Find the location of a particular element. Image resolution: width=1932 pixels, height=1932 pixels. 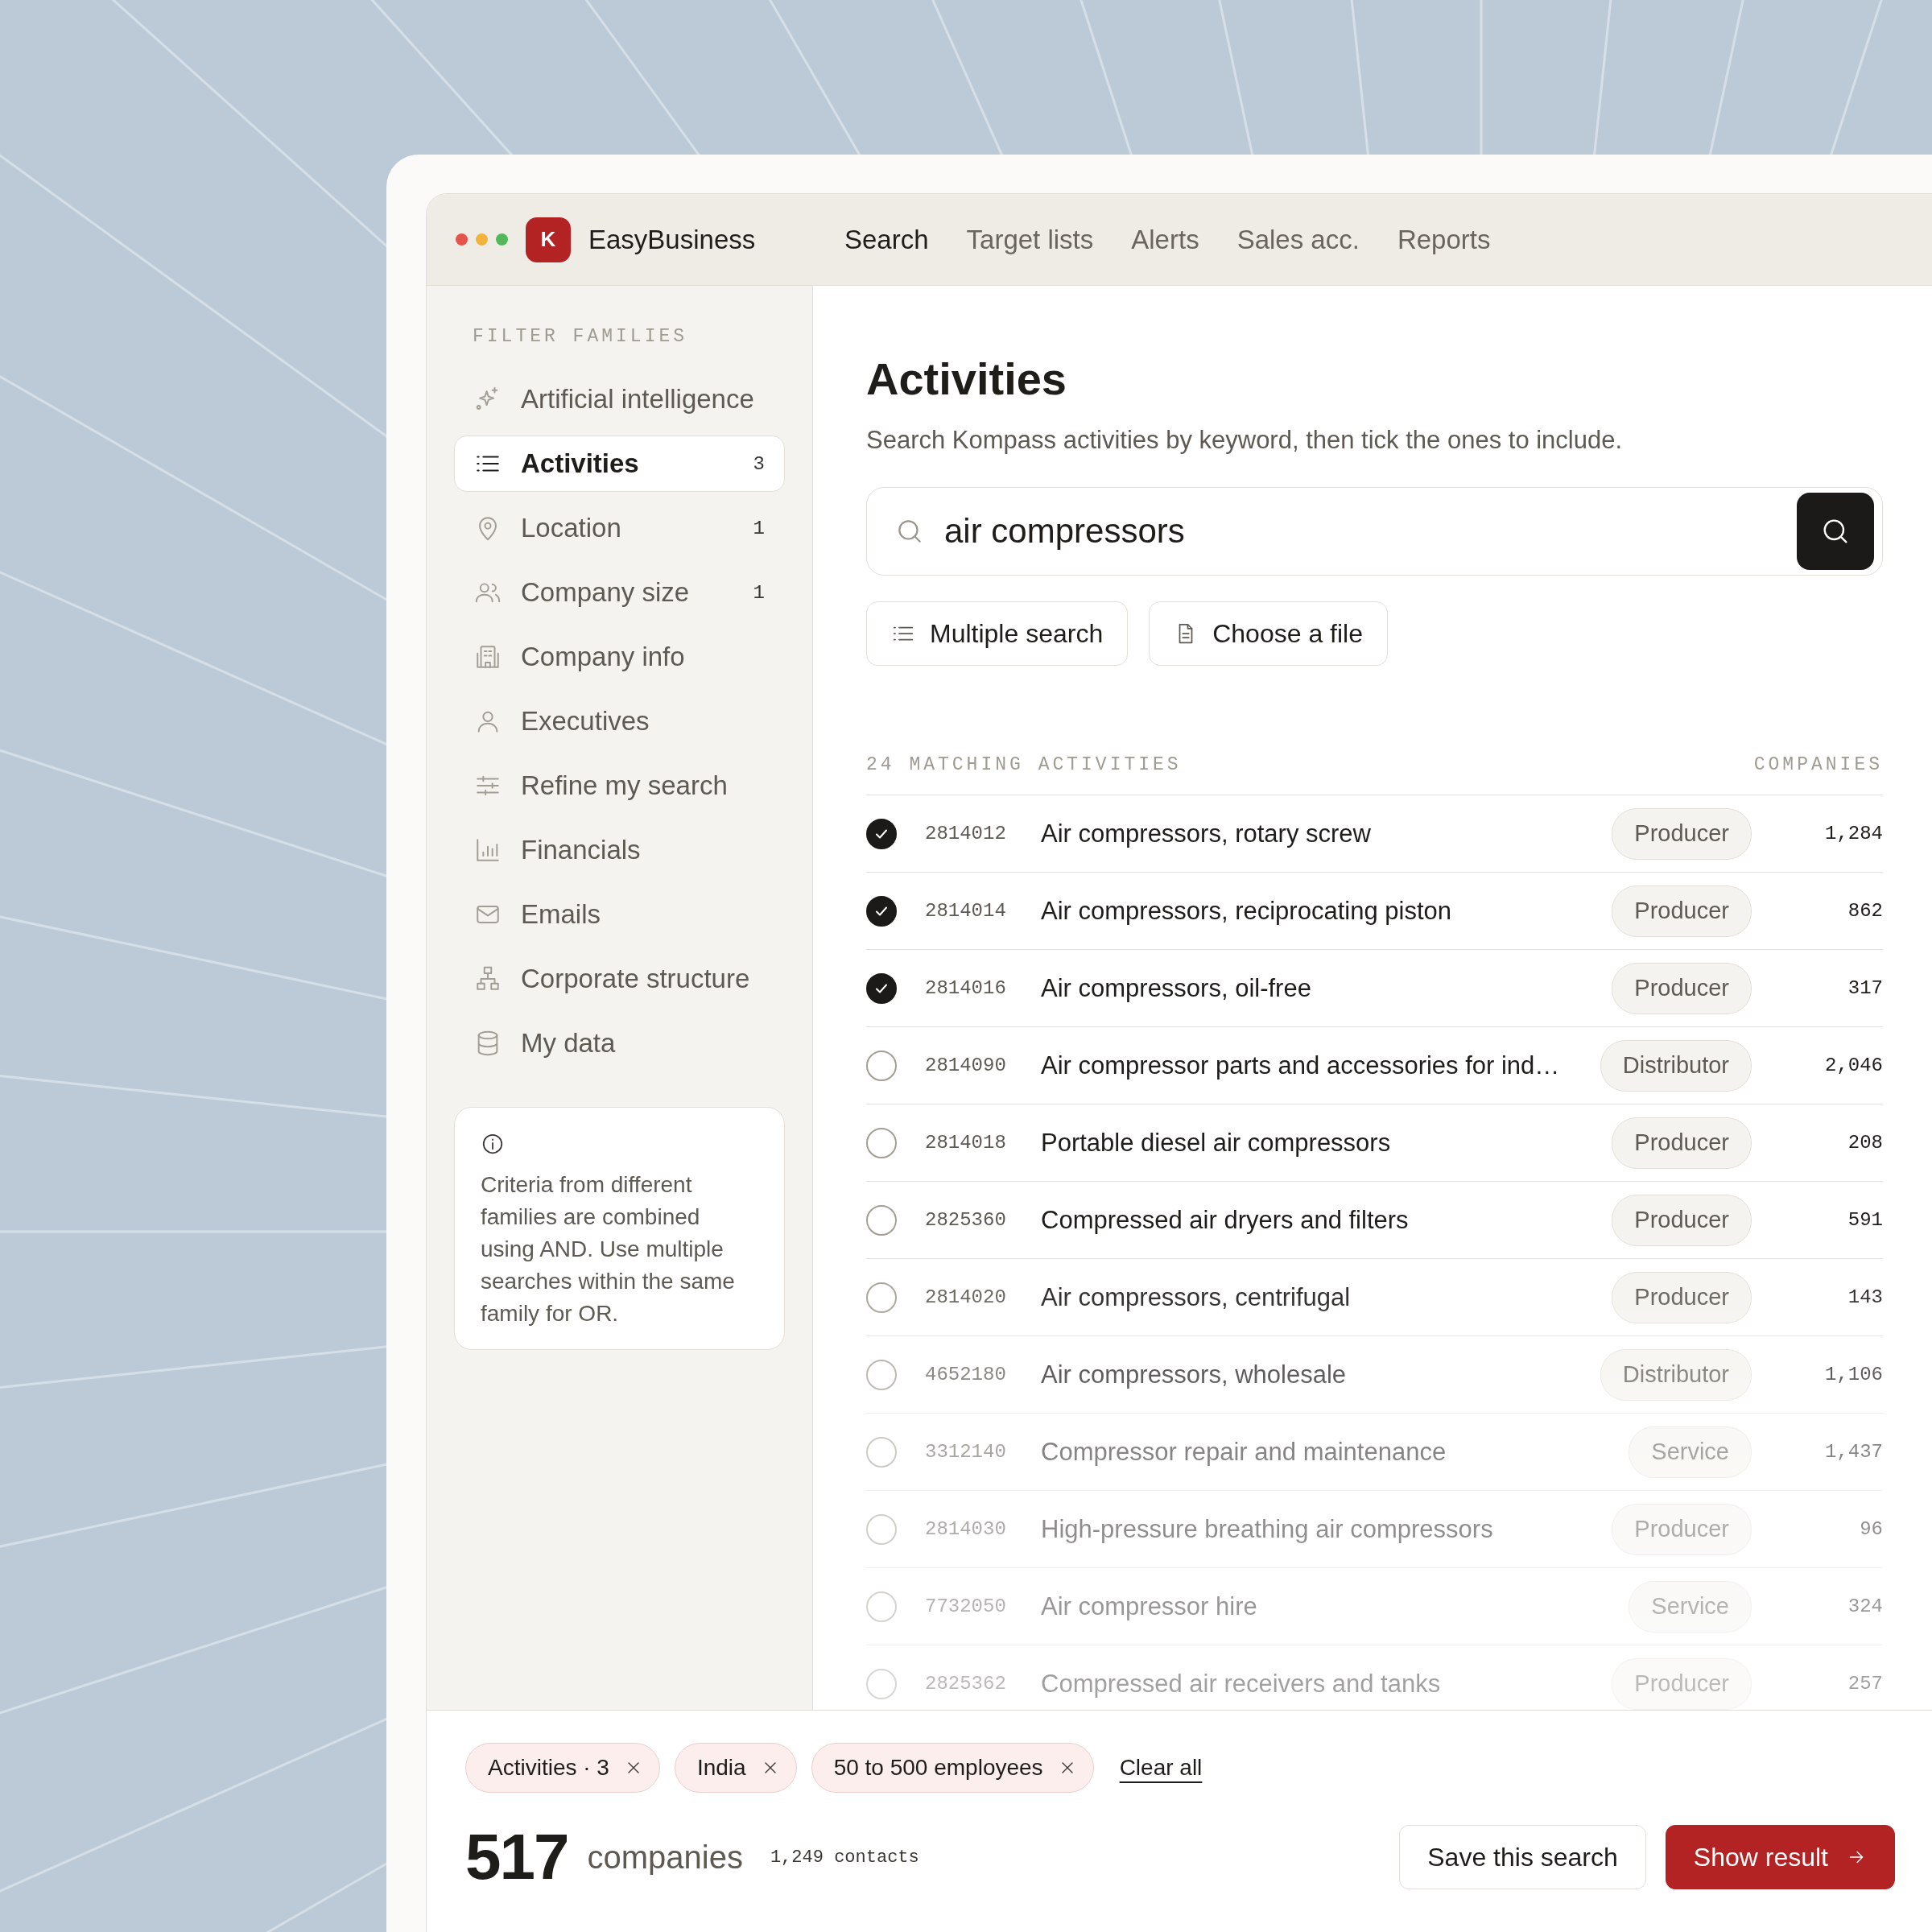

activity-code: 2825360 is located at coordinates (966, 1220).